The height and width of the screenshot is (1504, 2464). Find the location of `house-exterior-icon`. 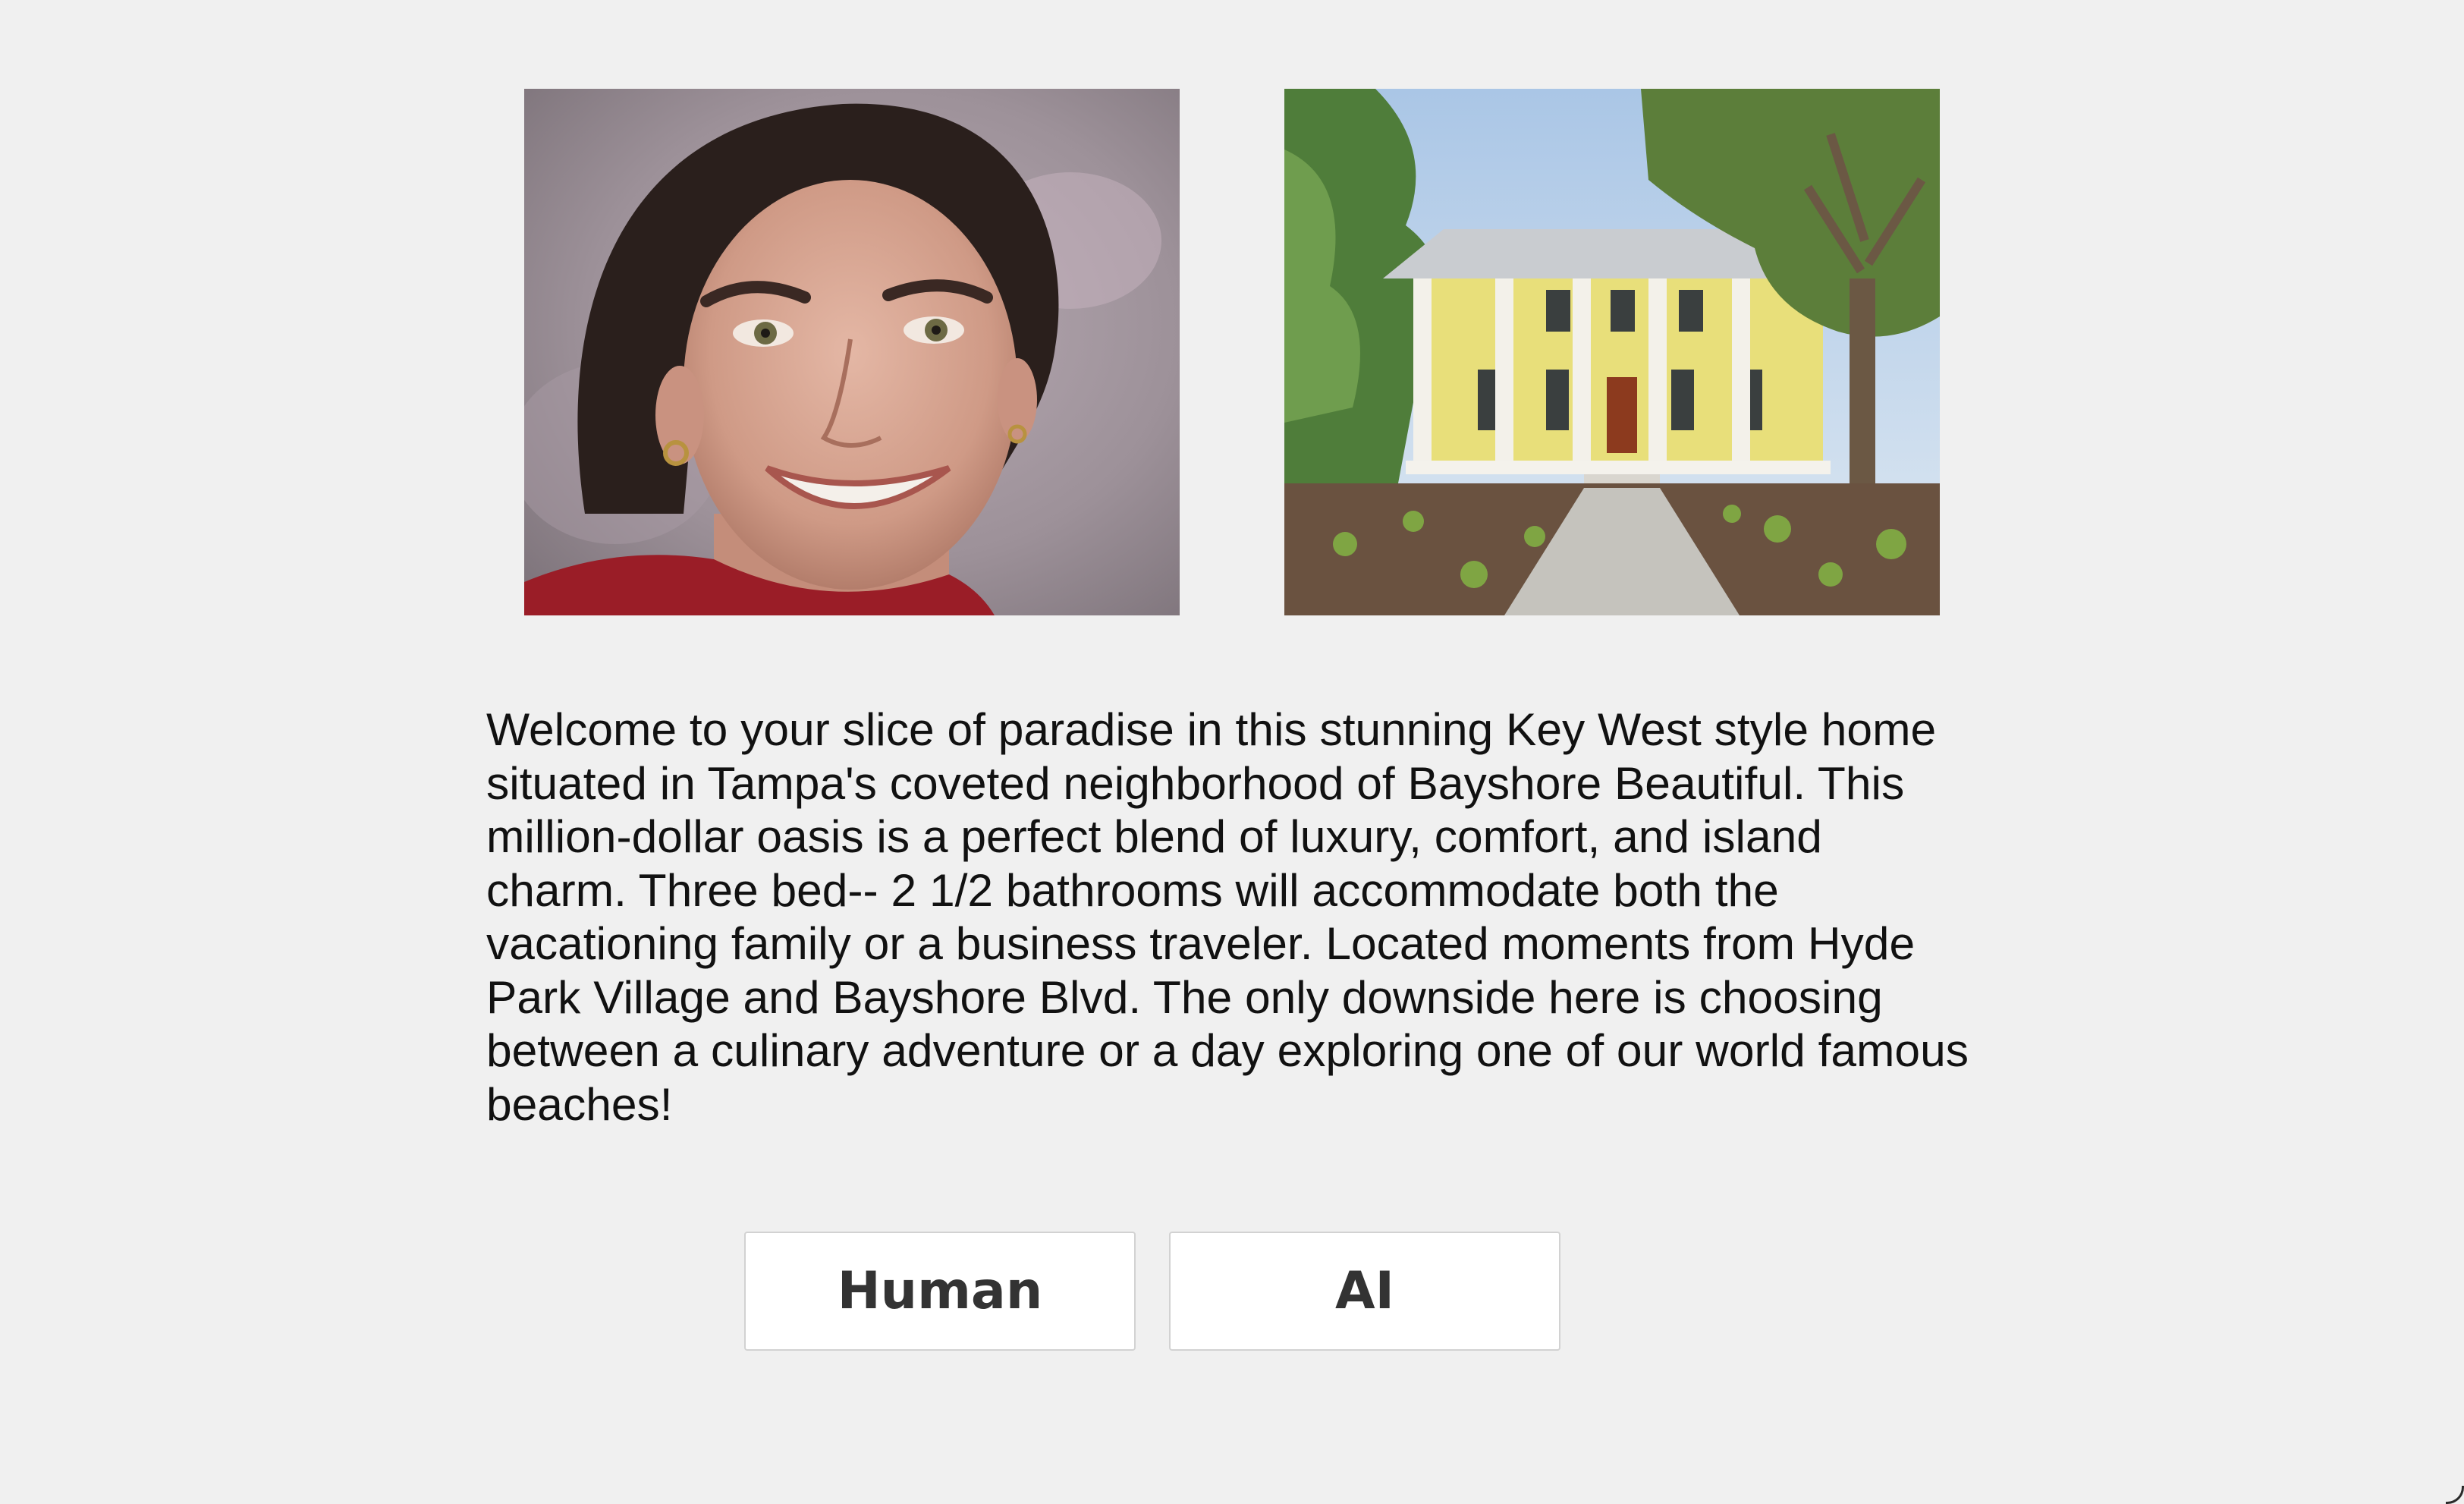

house-exterior-icon is located at coordinates (1612, 352).